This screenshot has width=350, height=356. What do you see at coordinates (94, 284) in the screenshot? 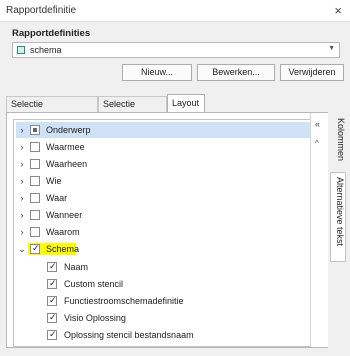
I see `tree-item-label: Custom stencil` at bounding box center [94, 284].